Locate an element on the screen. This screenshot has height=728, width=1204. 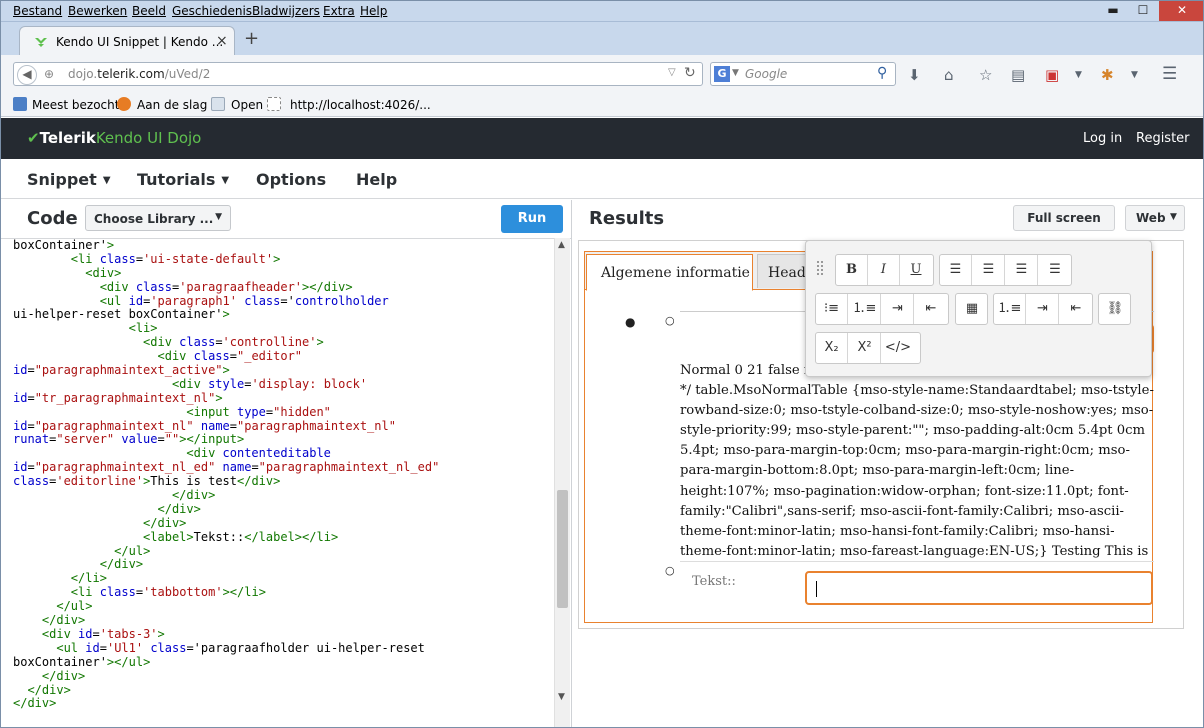
numbered-list-icon: ⒈≡ is located at coordinates (865, 309).